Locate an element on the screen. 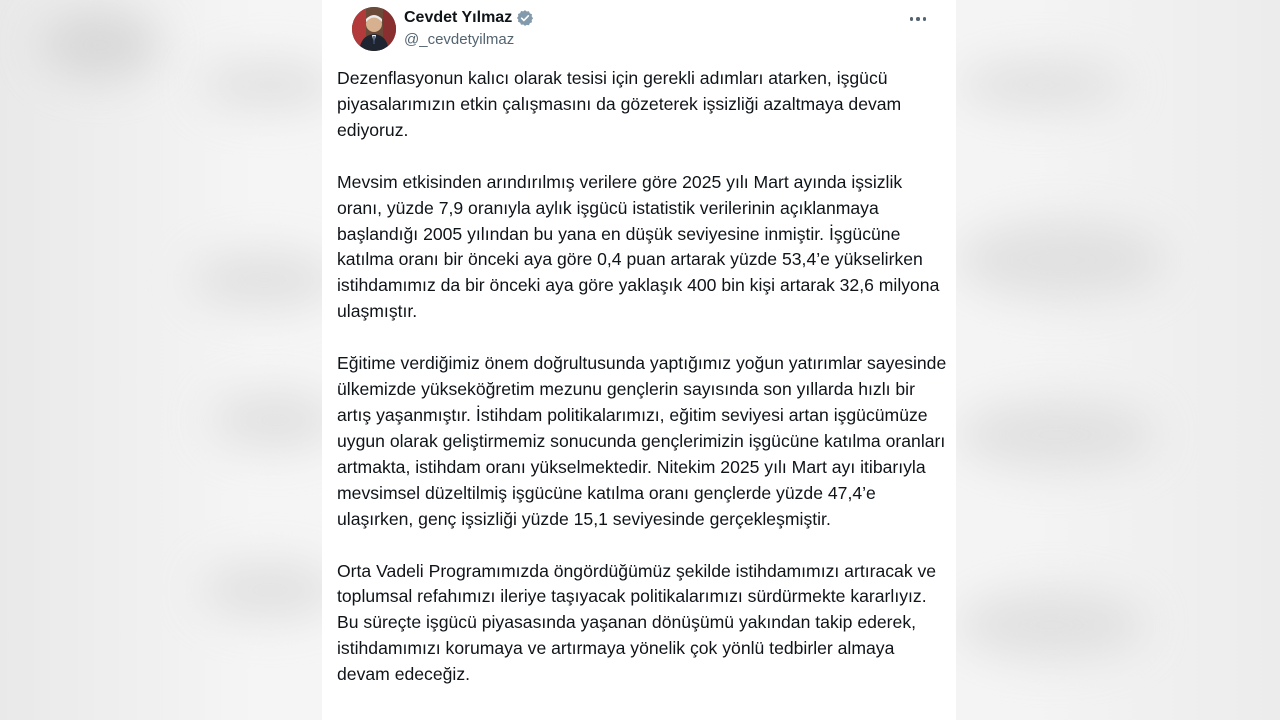 The width and height of the screenshot is (1280, 720). avatar-portrait-icon is located at coordinates (374, 29).